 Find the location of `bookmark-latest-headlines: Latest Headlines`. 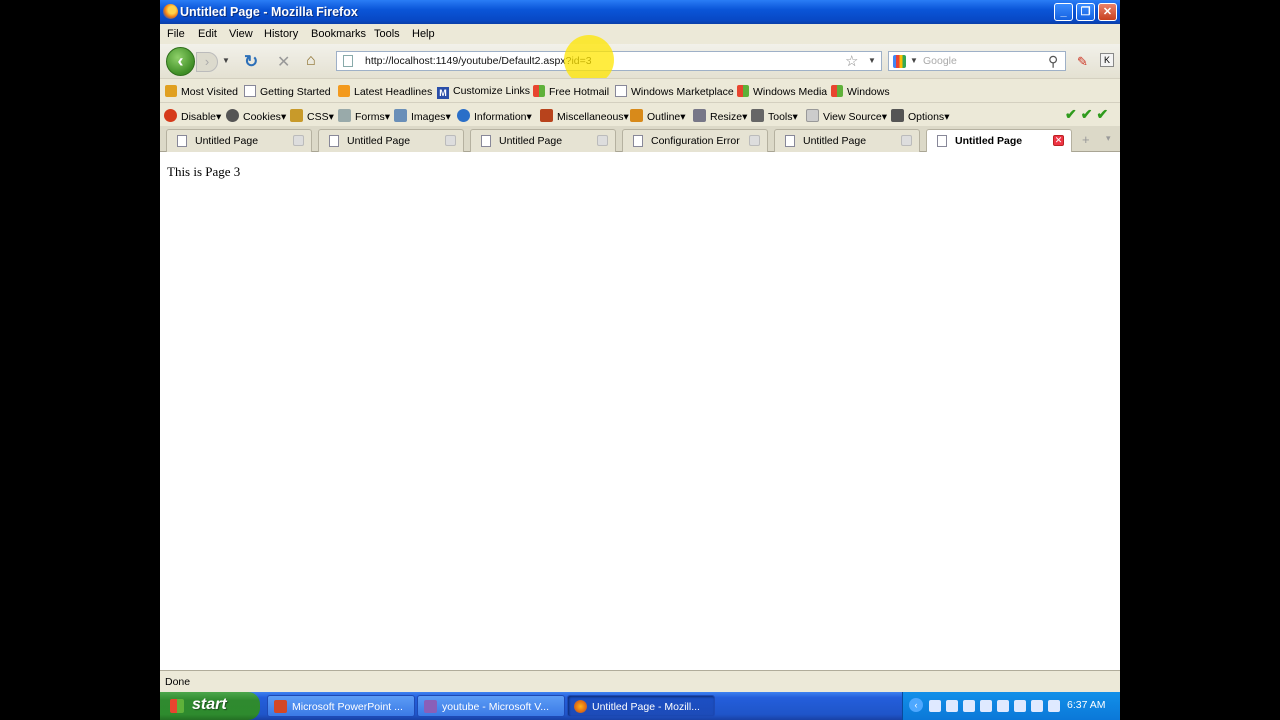

bookmark-latest-headlines: Latest Headlines is located at coordinates (385, 91).